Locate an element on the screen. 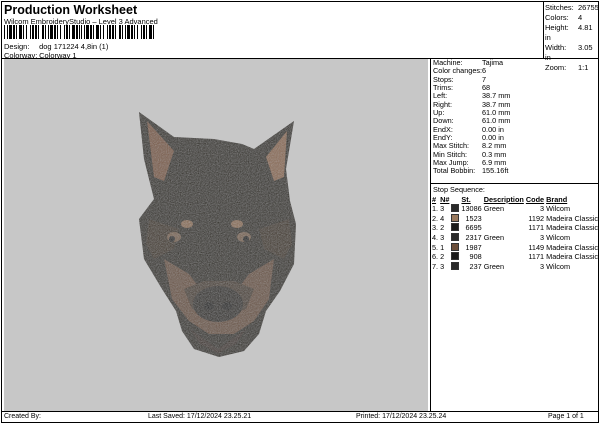 The image size is (600, 424). needle-number: 1 is located at coordinates (442, 247).